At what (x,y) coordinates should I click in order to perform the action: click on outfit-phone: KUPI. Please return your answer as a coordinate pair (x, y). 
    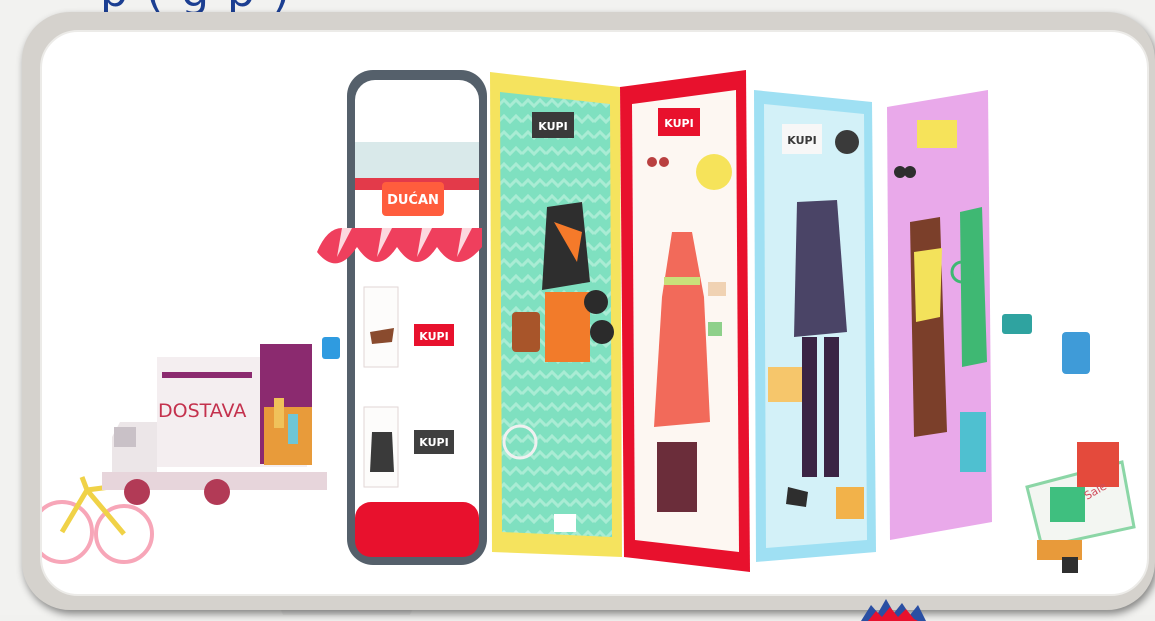
    Looking at the image, I should click on (815, 326).